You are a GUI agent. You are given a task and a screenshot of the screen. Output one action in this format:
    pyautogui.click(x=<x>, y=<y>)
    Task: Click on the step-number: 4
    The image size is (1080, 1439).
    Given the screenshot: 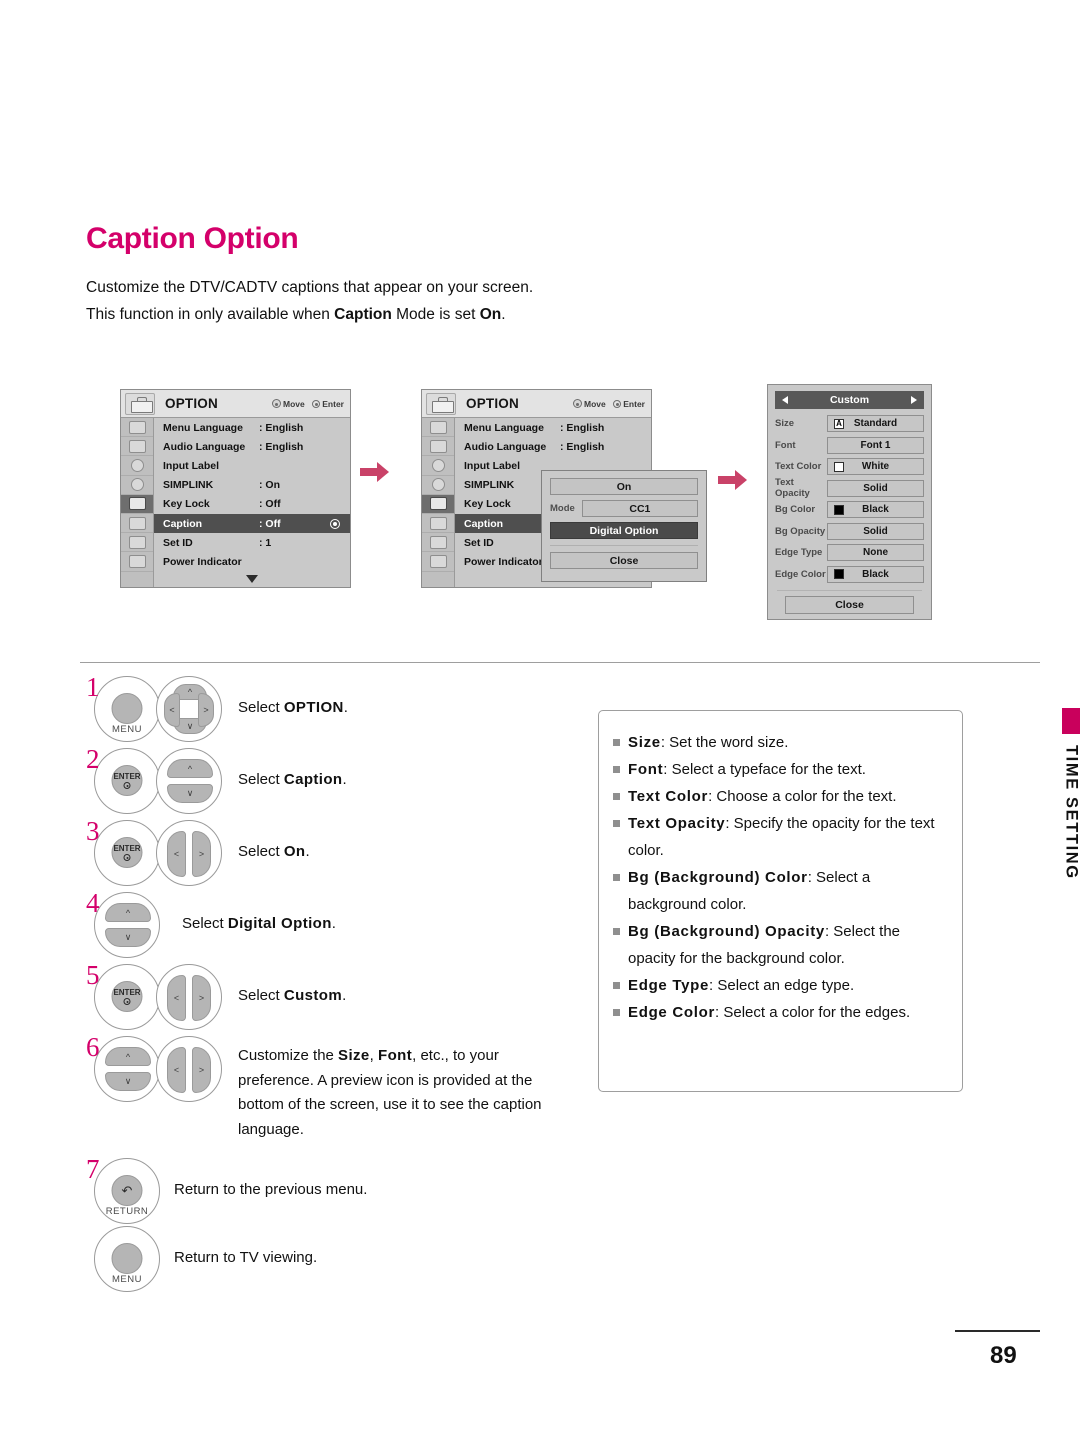 What is the action you would take?
    pyautogui.click(x=93, y=903)
    